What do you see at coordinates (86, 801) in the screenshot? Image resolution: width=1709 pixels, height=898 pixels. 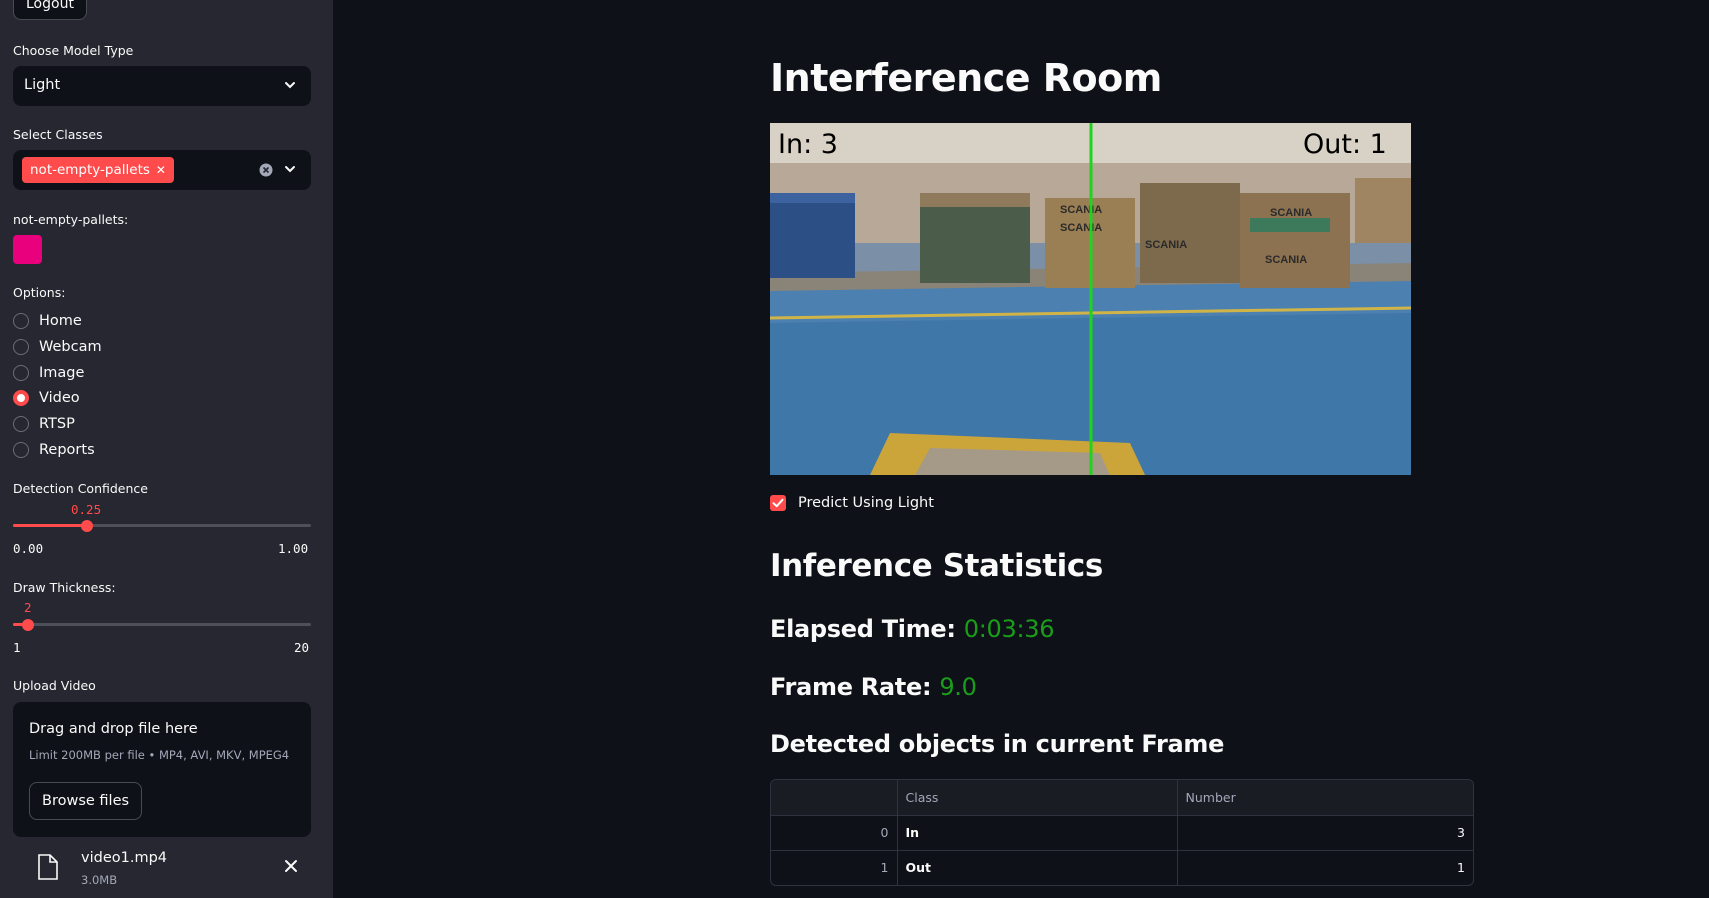 I see `browse-files-button: Browse files` at bounding box center [86, 801].